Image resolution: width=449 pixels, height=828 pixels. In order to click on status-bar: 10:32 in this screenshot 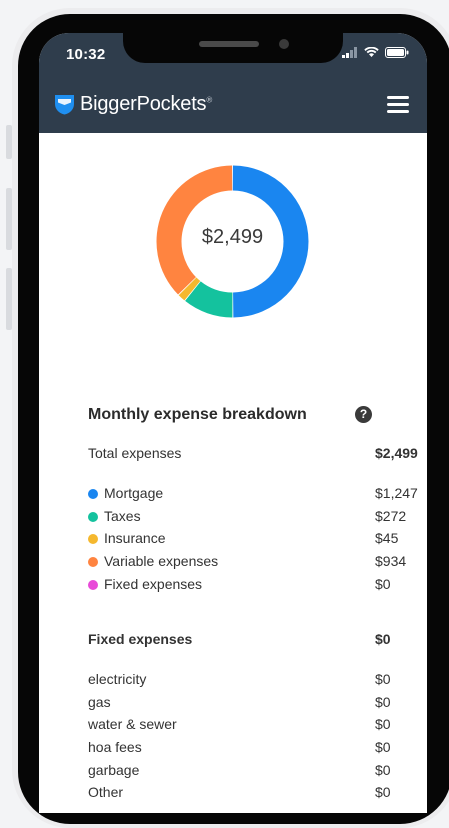, I will do `click(233, 54)`.